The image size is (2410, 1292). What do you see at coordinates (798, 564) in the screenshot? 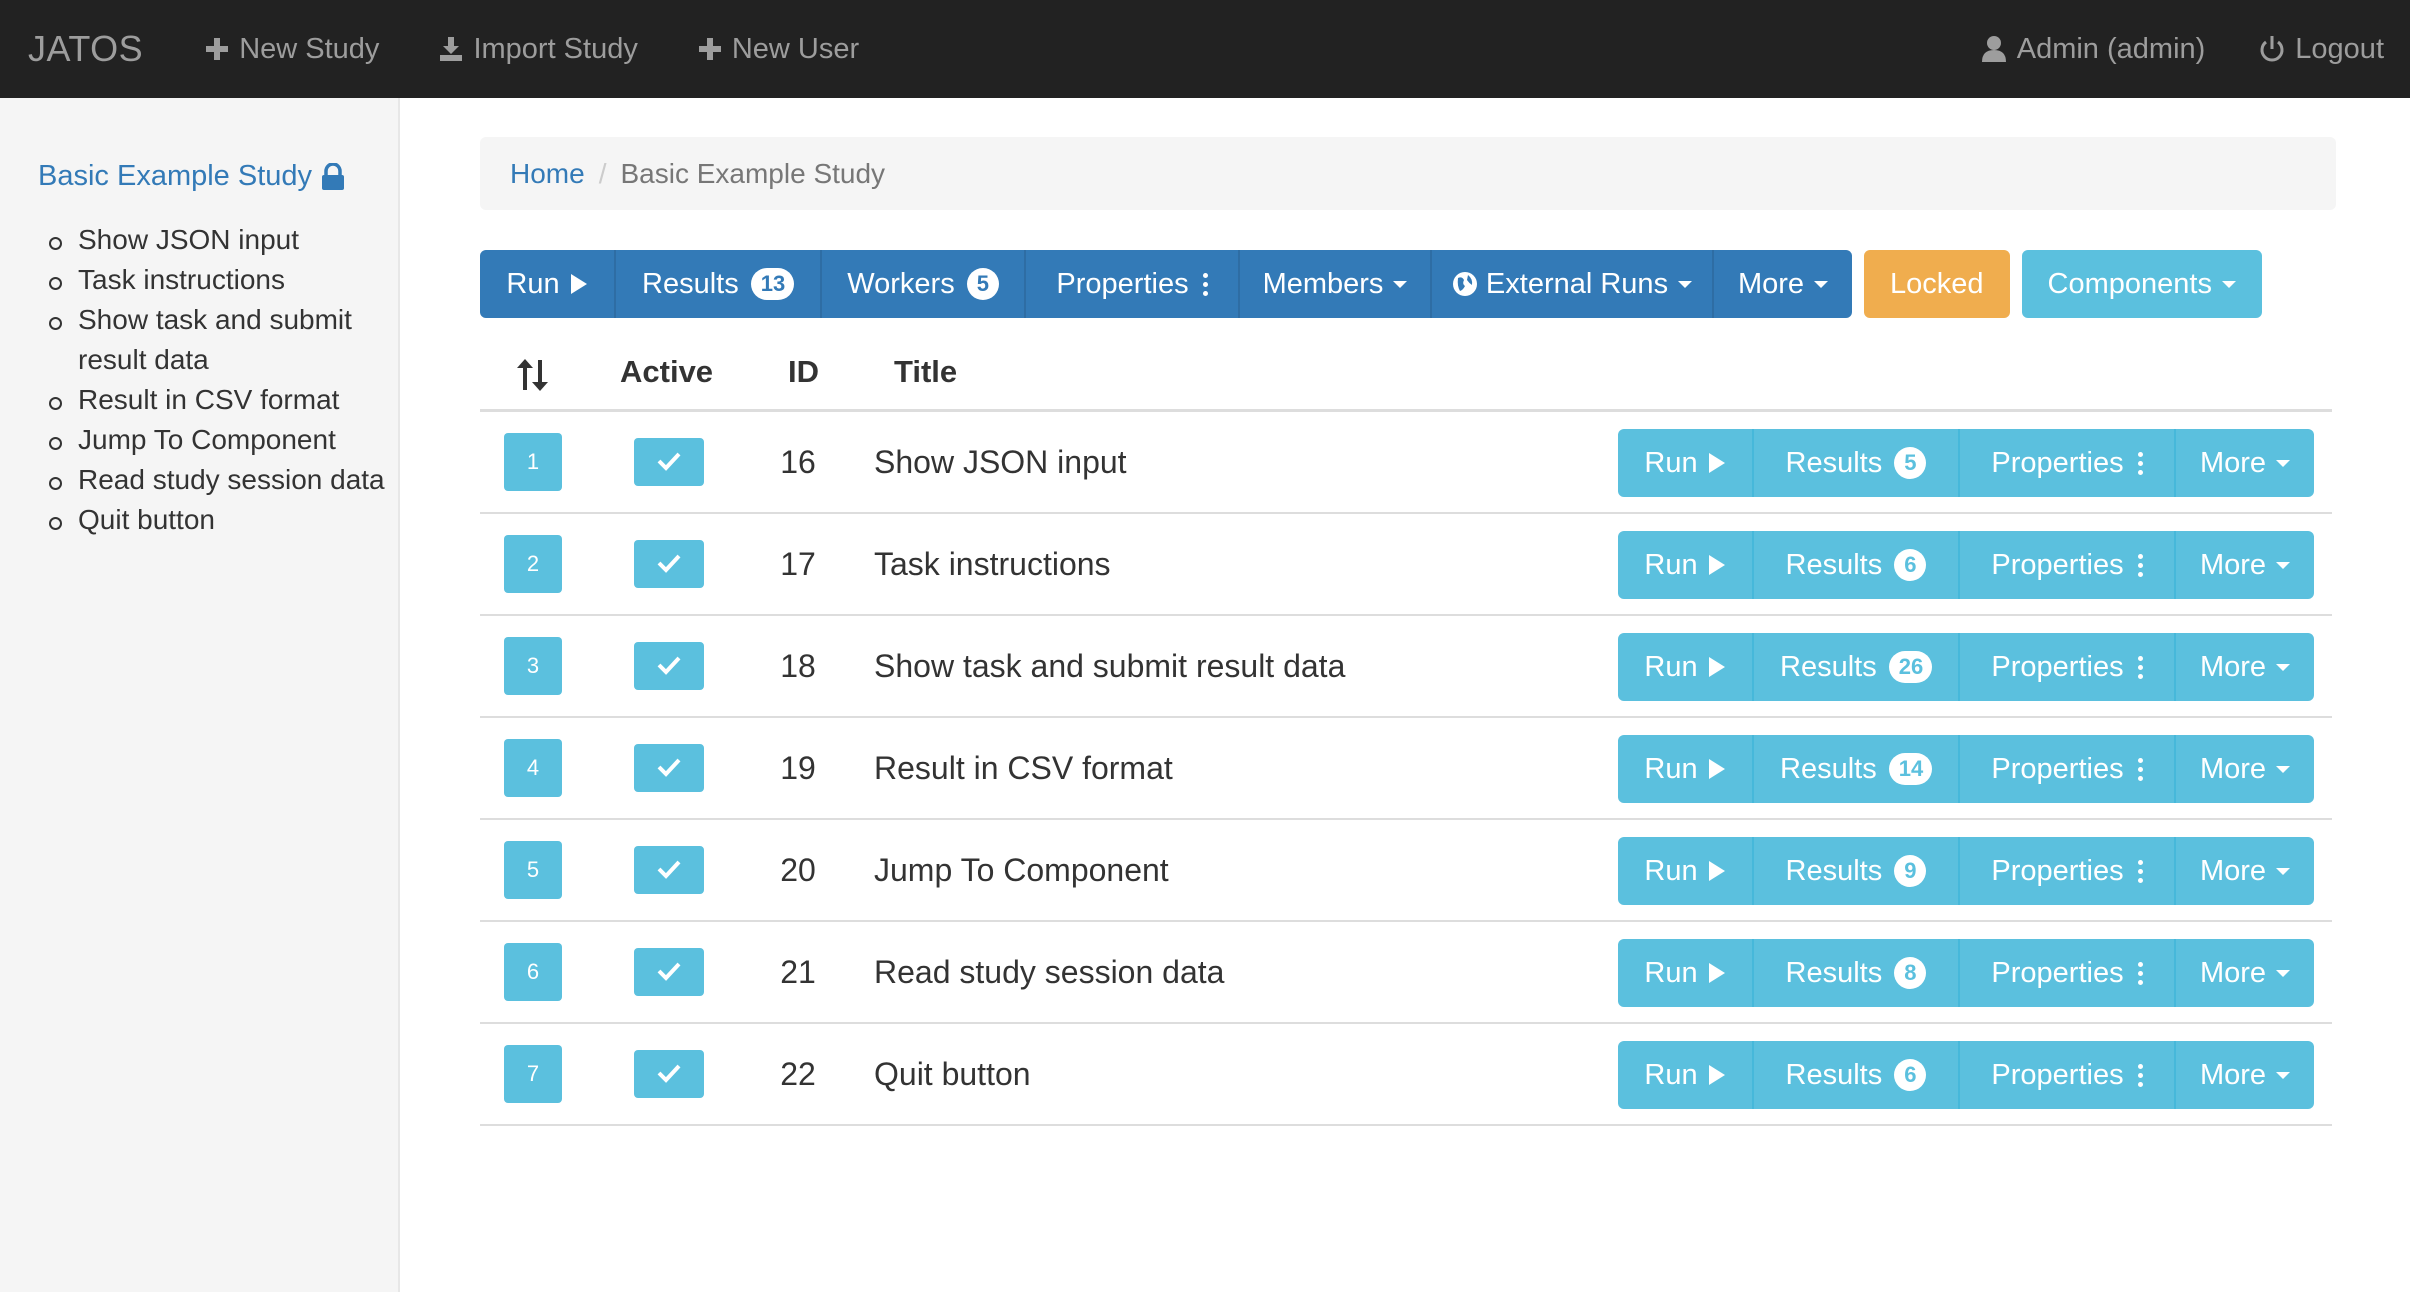
I see `component-id: 17` at bounding box center [798, 564].